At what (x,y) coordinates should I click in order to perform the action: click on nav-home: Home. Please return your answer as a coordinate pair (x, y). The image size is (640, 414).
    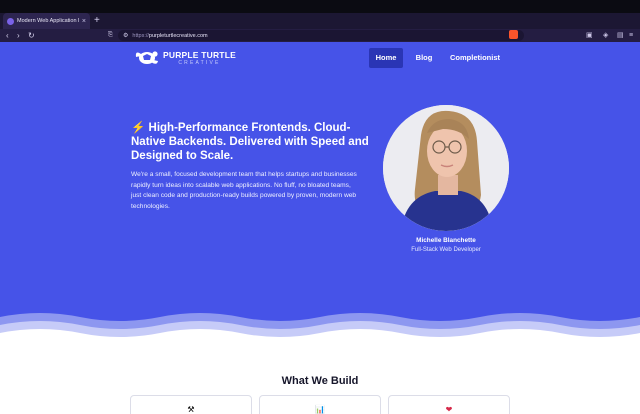
    Looking at the image, I should click on (386, 58).